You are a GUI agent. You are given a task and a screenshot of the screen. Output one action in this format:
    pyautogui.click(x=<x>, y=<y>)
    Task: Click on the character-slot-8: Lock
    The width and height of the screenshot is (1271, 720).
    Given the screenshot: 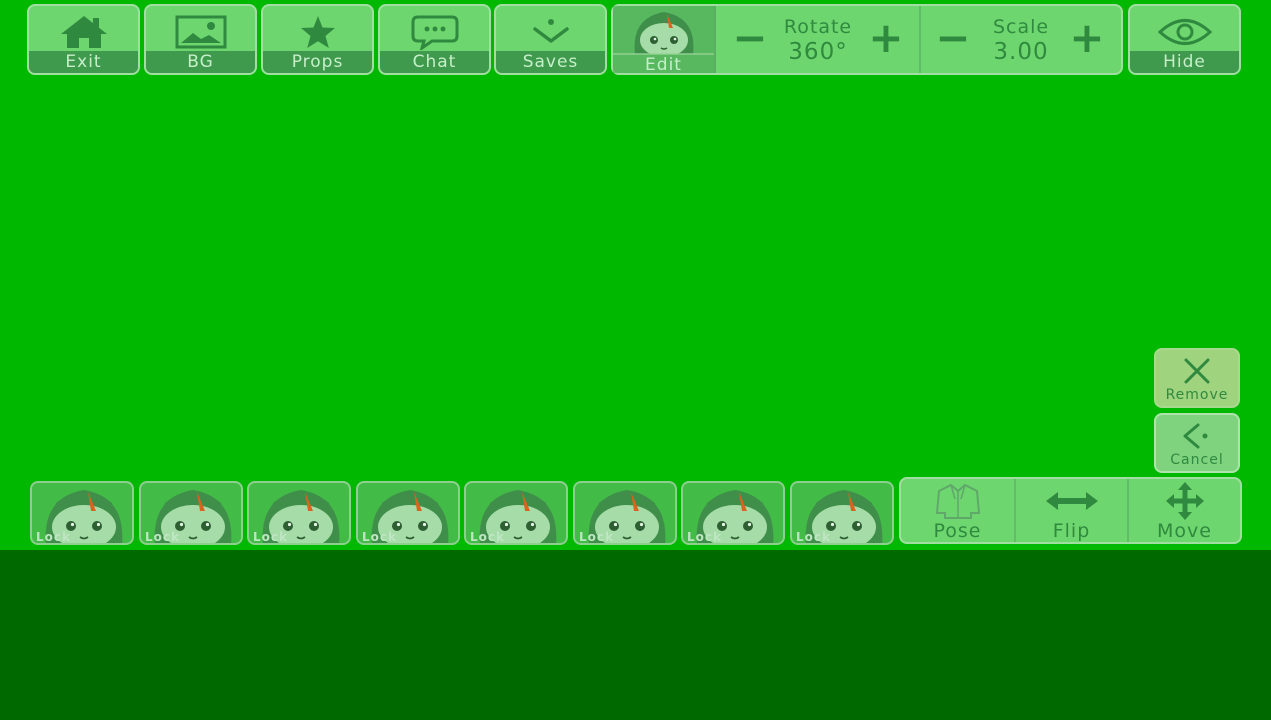 What is the action you would take?
    pyautogui.click(x=842, y=513)
    